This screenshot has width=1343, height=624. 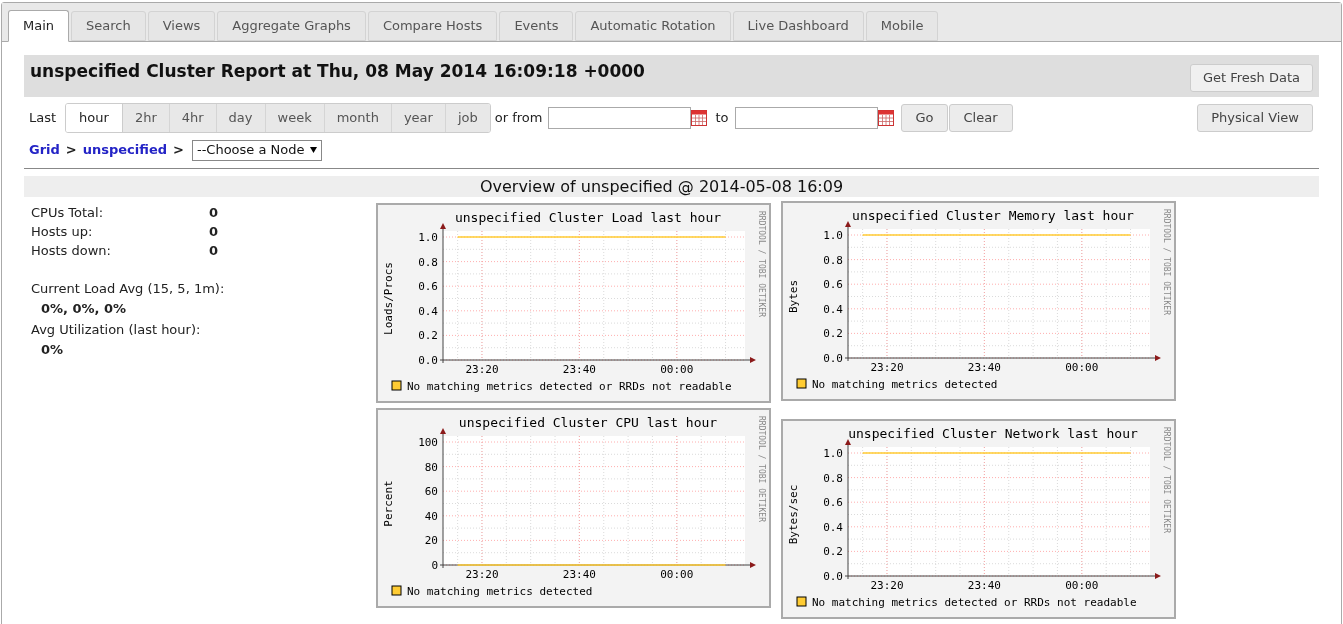 I want to click on stat-value: 0%, 0%, 0%, so click(x=84, y=308).